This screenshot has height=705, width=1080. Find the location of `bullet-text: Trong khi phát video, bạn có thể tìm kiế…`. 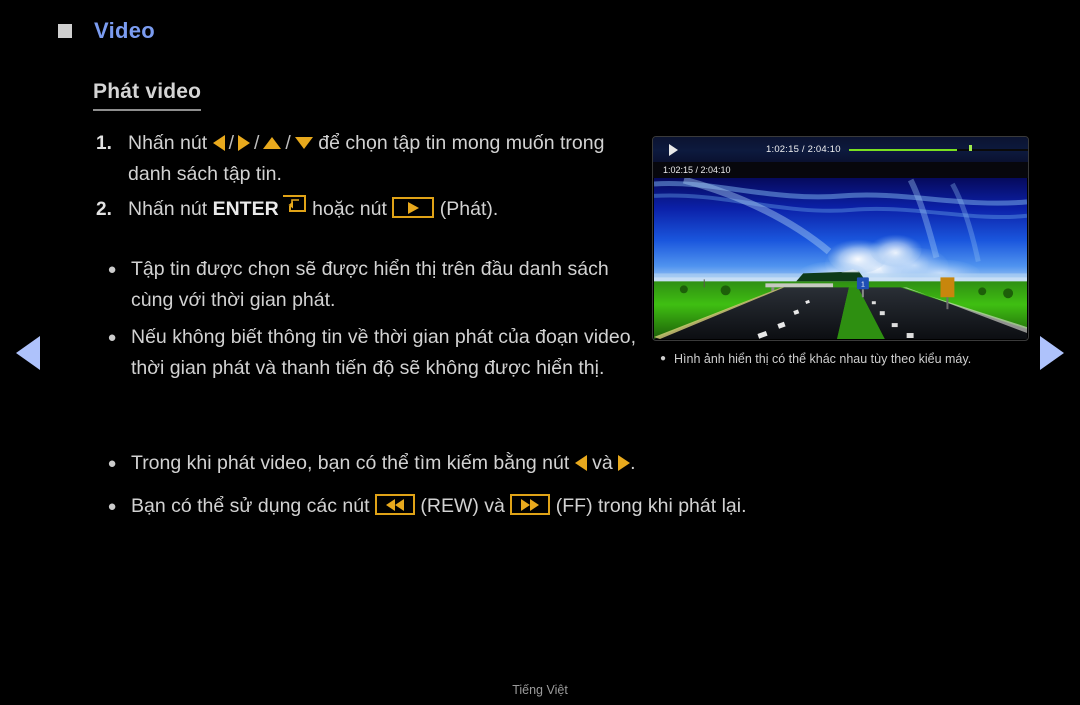

bullet-text: Trong khi phát video, bạn có thể tìm kiế… is located at coordinates (572, 463).